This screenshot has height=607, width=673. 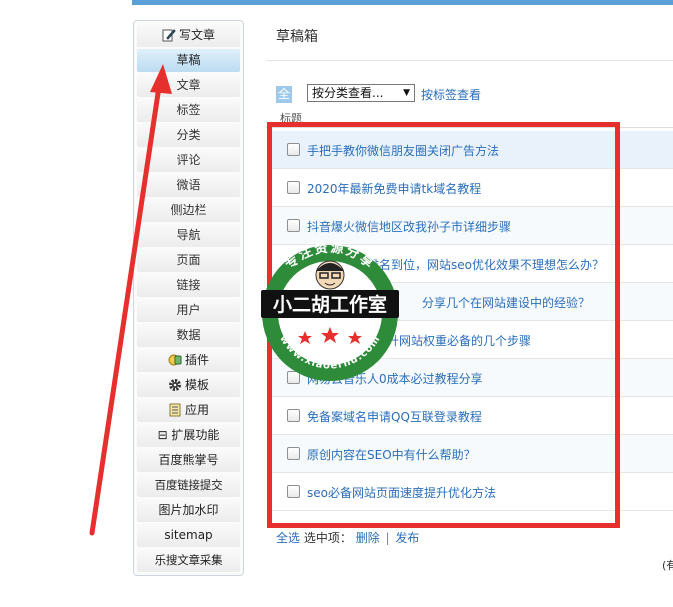 What do you see at coordinates (188, 510) in the screenshot?
I see `sidebar-item-image-watermark: 图片加水印` at bounding box center [188, 510].